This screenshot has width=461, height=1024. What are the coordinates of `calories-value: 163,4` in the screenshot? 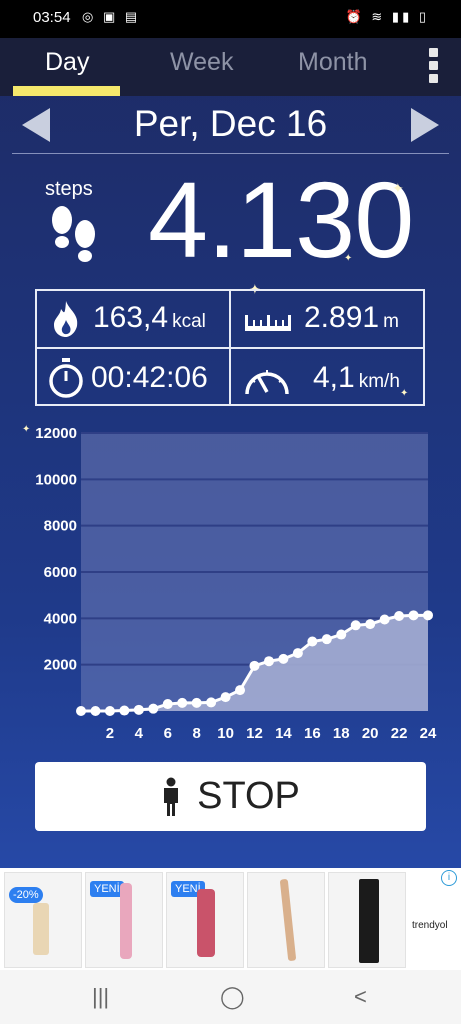 It's located at (131, 317).